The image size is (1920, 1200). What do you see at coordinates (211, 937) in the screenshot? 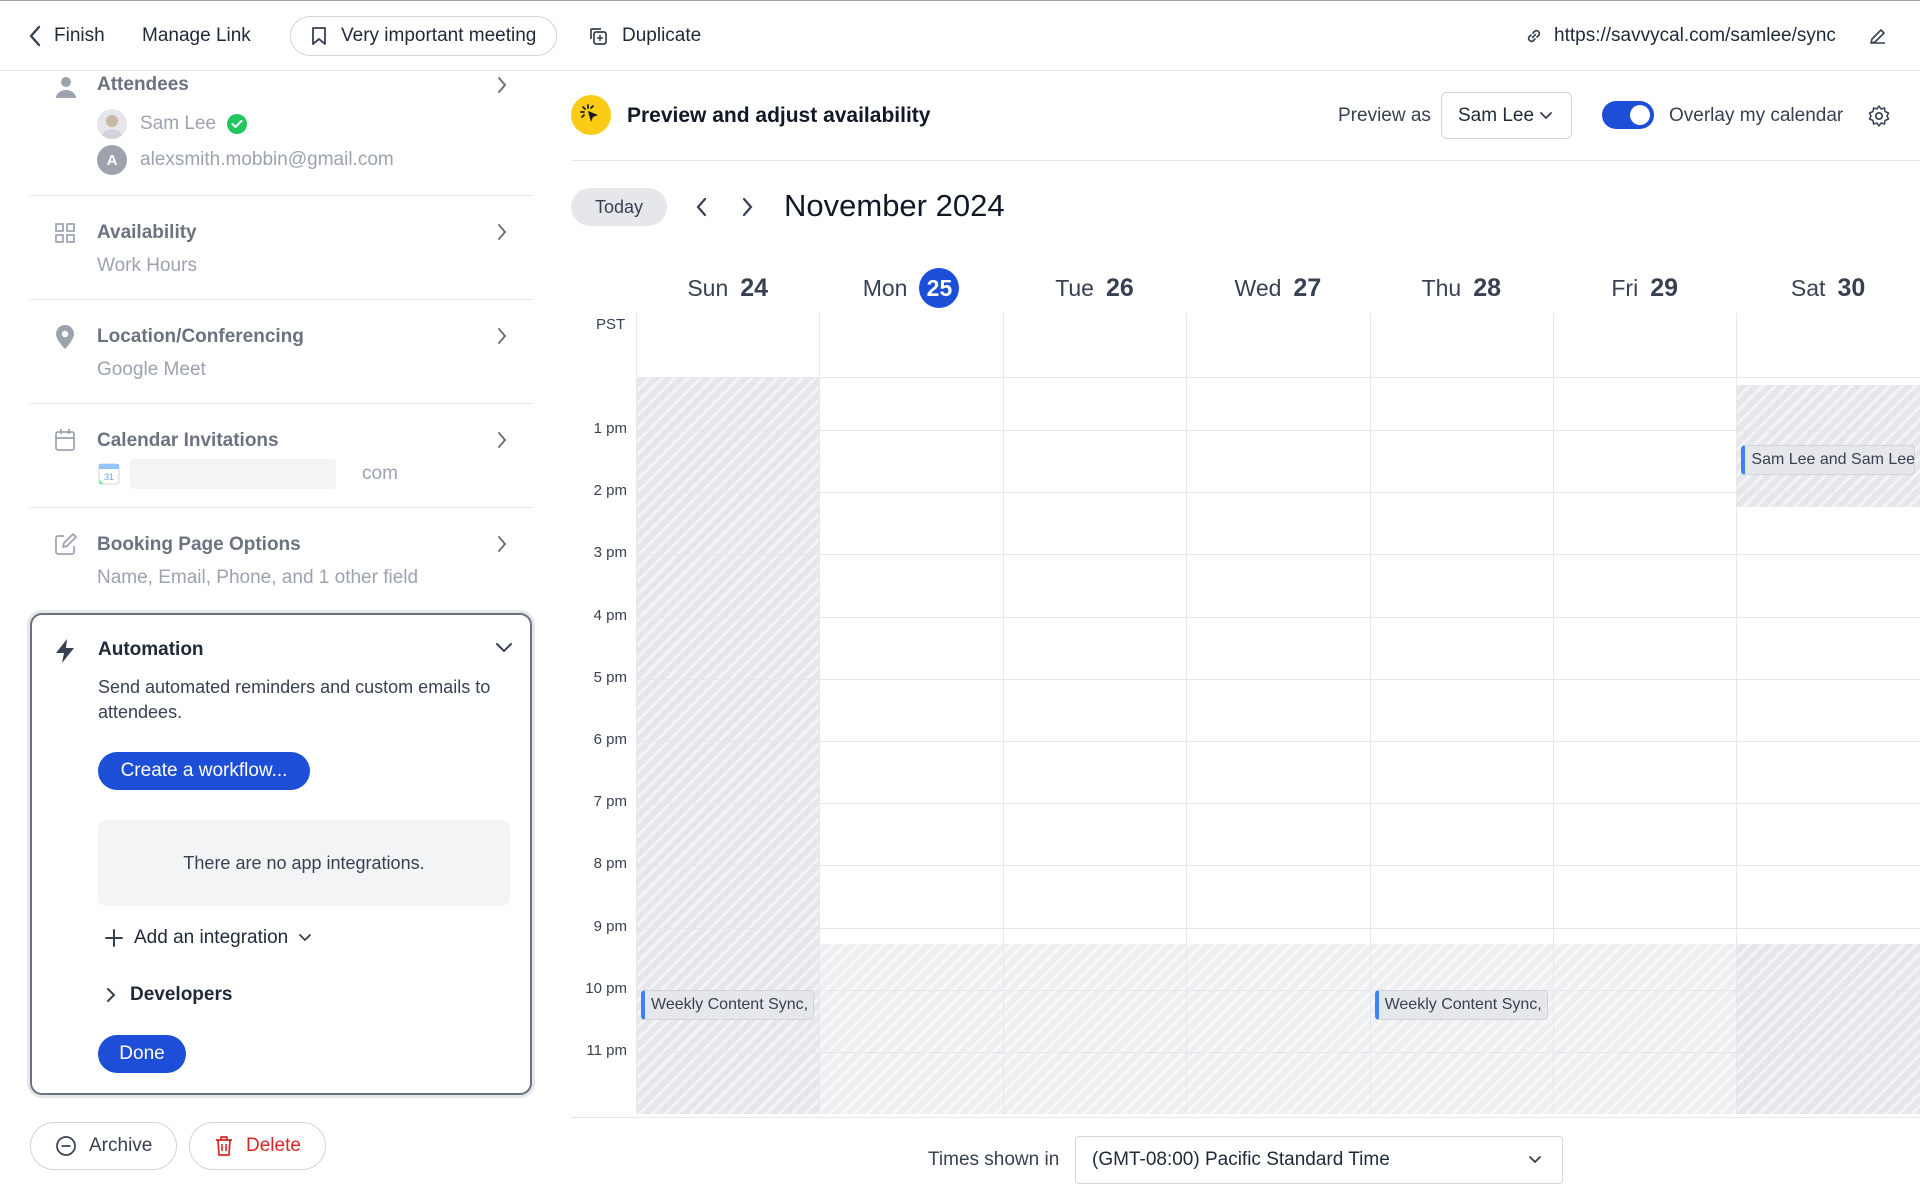
I see `add-integration-label: Add an integration` at bounding box center [211, 937].